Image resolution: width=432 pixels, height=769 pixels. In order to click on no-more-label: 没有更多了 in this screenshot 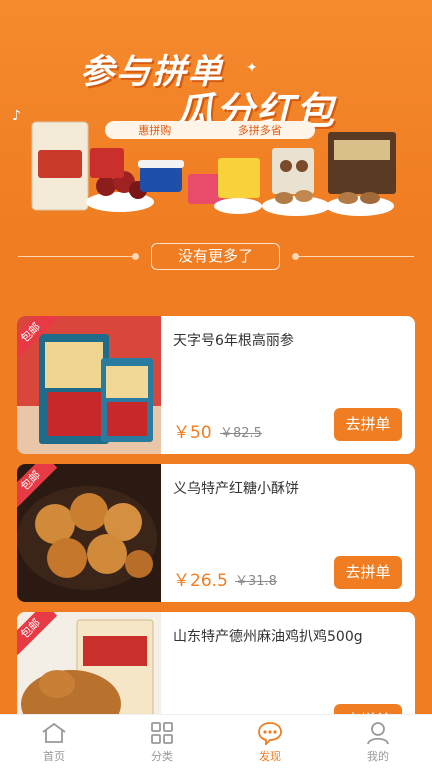, I will do `click(215, 256)`.